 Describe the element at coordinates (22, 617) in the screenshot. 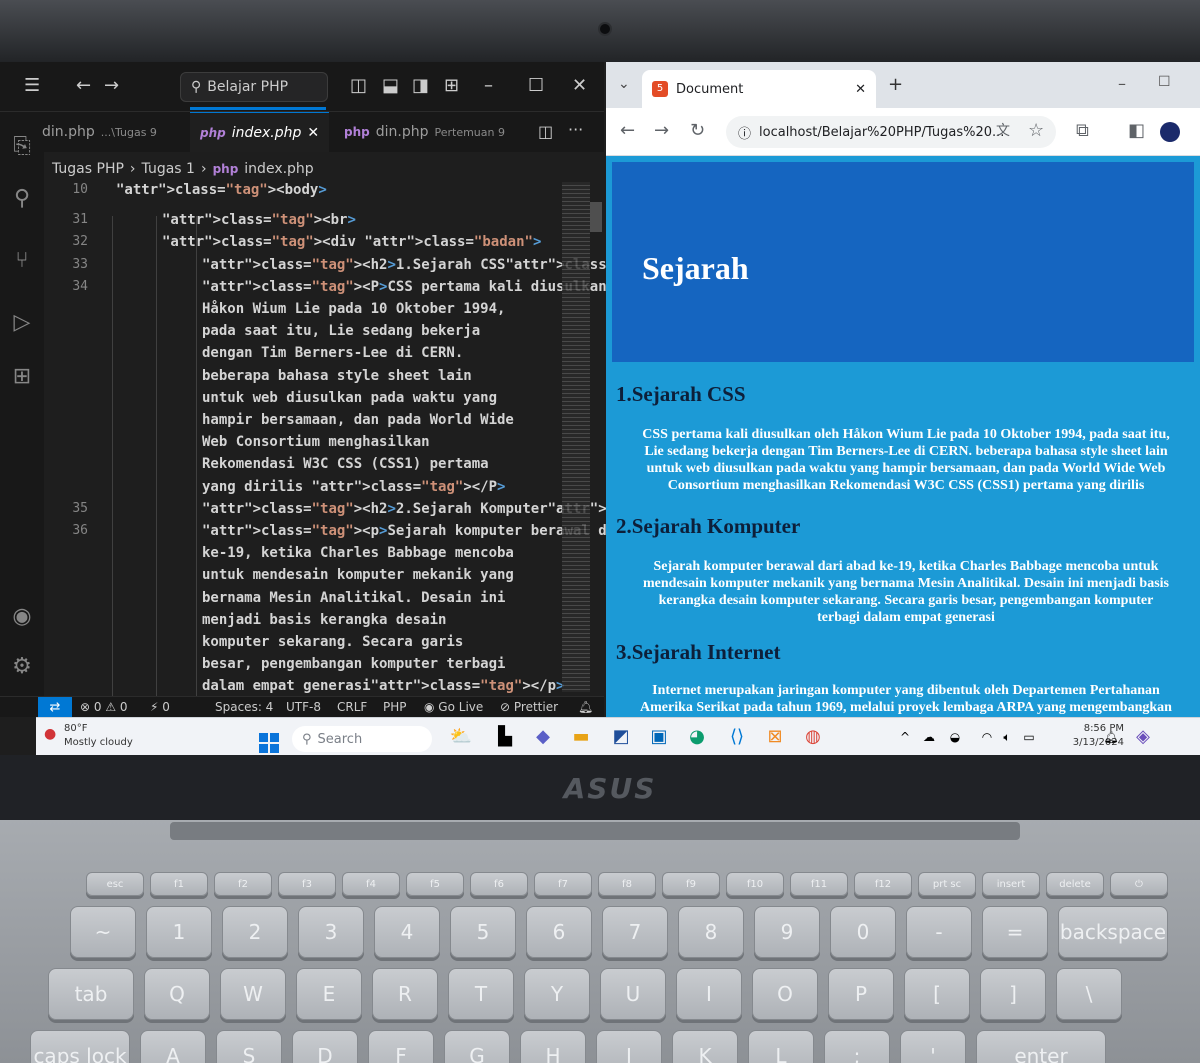

I see `accounts-icon: ◉` at that location.